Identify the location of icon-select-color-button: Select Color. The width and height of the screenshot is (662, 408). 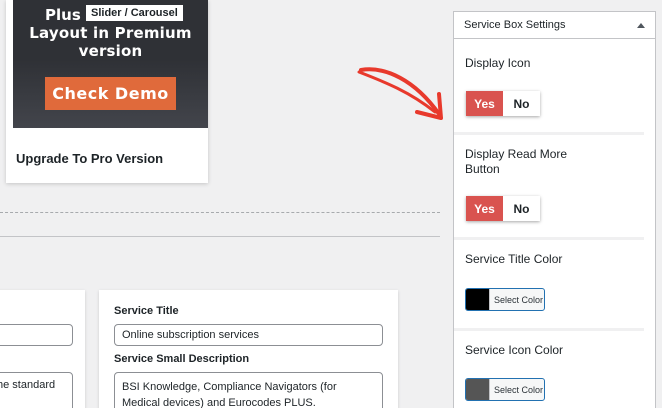
(516, 390).